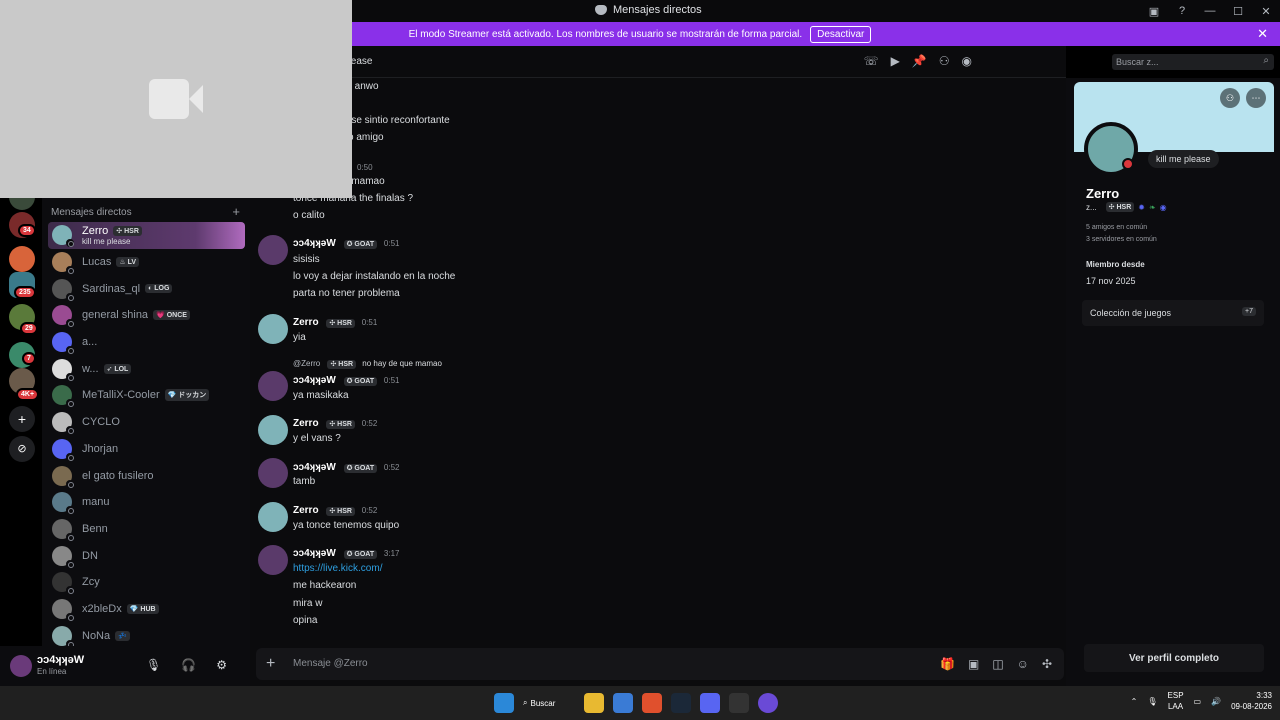 Image resolution: width=1280 pixels, height=720 pixels. What do you see at coordinates (1154, 11) in the screenshot?
I see `inbox-icon: ▣` at bounding box center [1154, 11].